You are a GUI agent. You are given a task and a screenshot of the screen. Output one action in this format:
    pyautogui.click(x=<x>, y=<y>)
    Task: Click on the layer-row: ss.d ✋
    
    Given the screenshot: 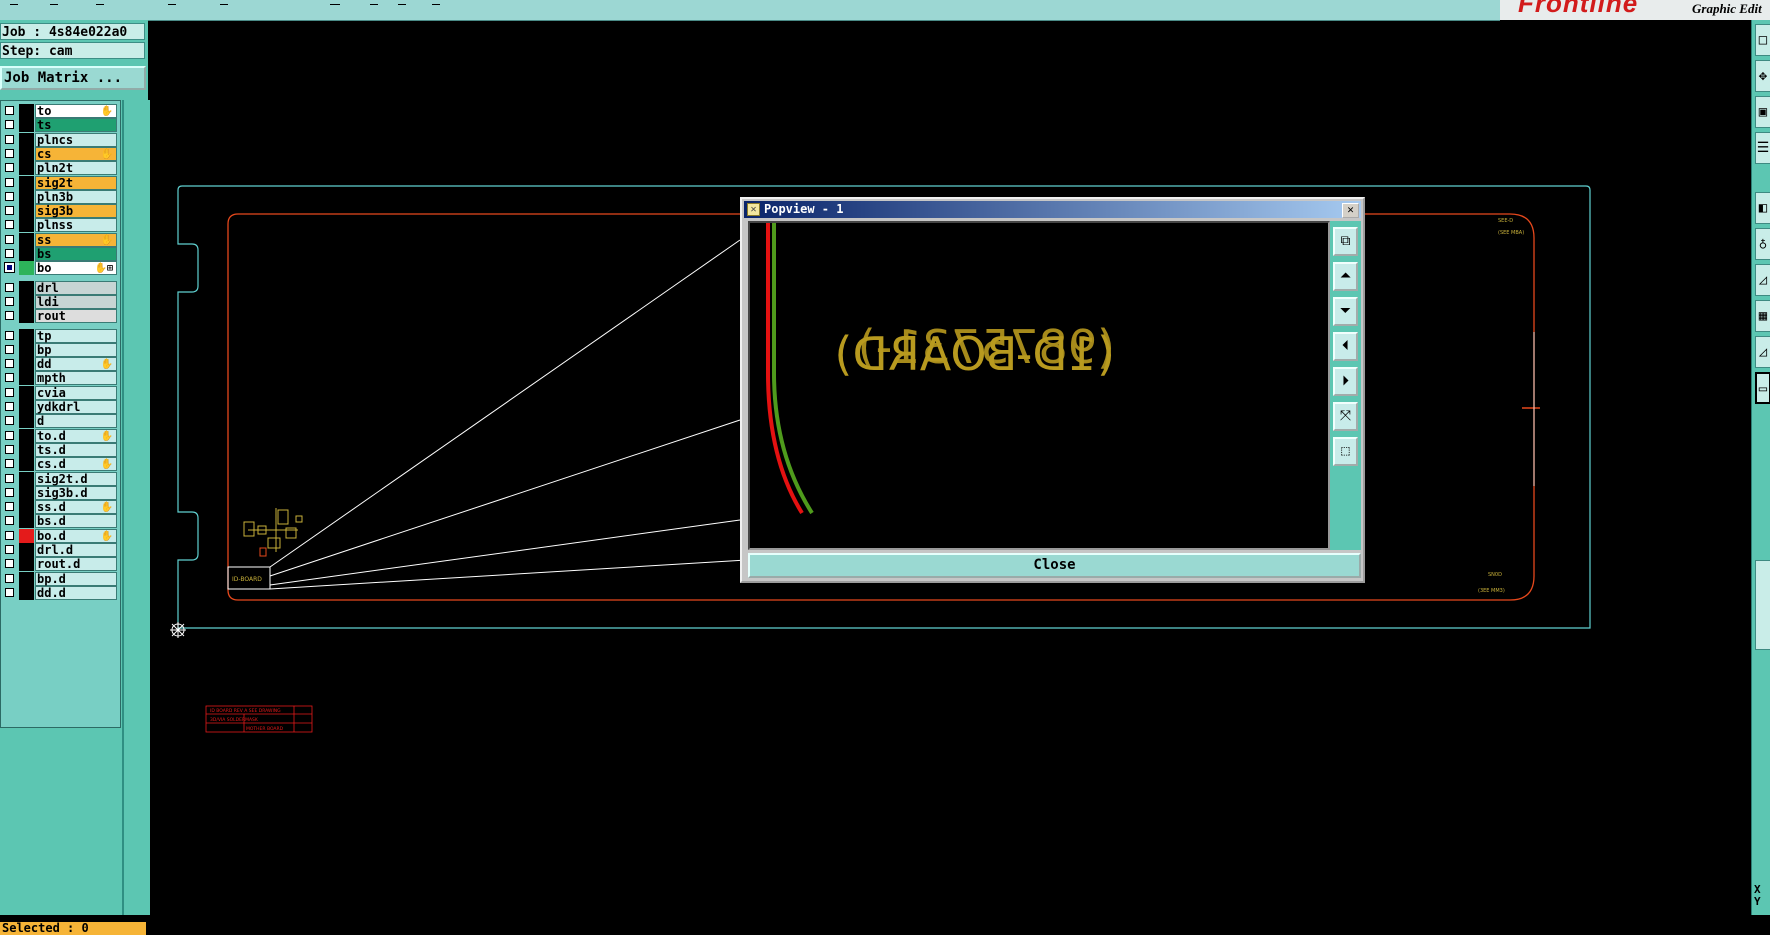 What is the action you would take?
    pyautogui.click(x=61, y=507)
    